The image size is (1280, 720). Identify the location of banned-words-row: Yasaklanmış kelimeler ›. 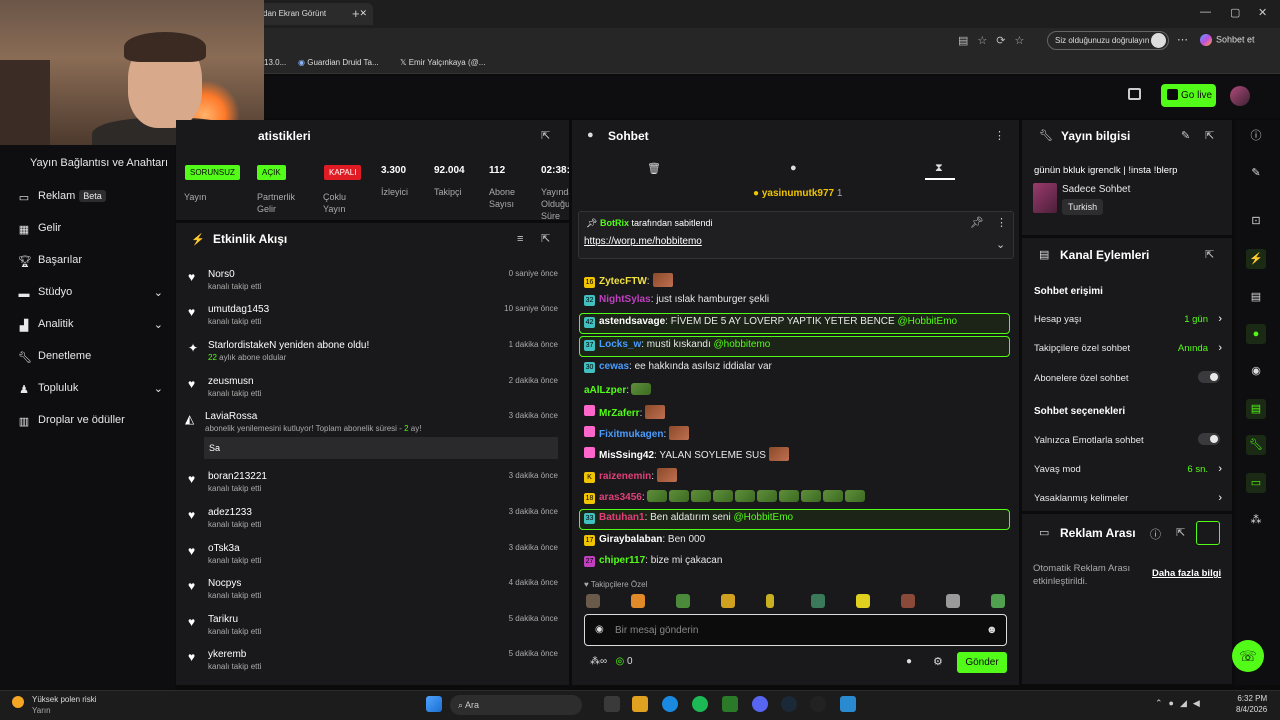
(1128, 501).